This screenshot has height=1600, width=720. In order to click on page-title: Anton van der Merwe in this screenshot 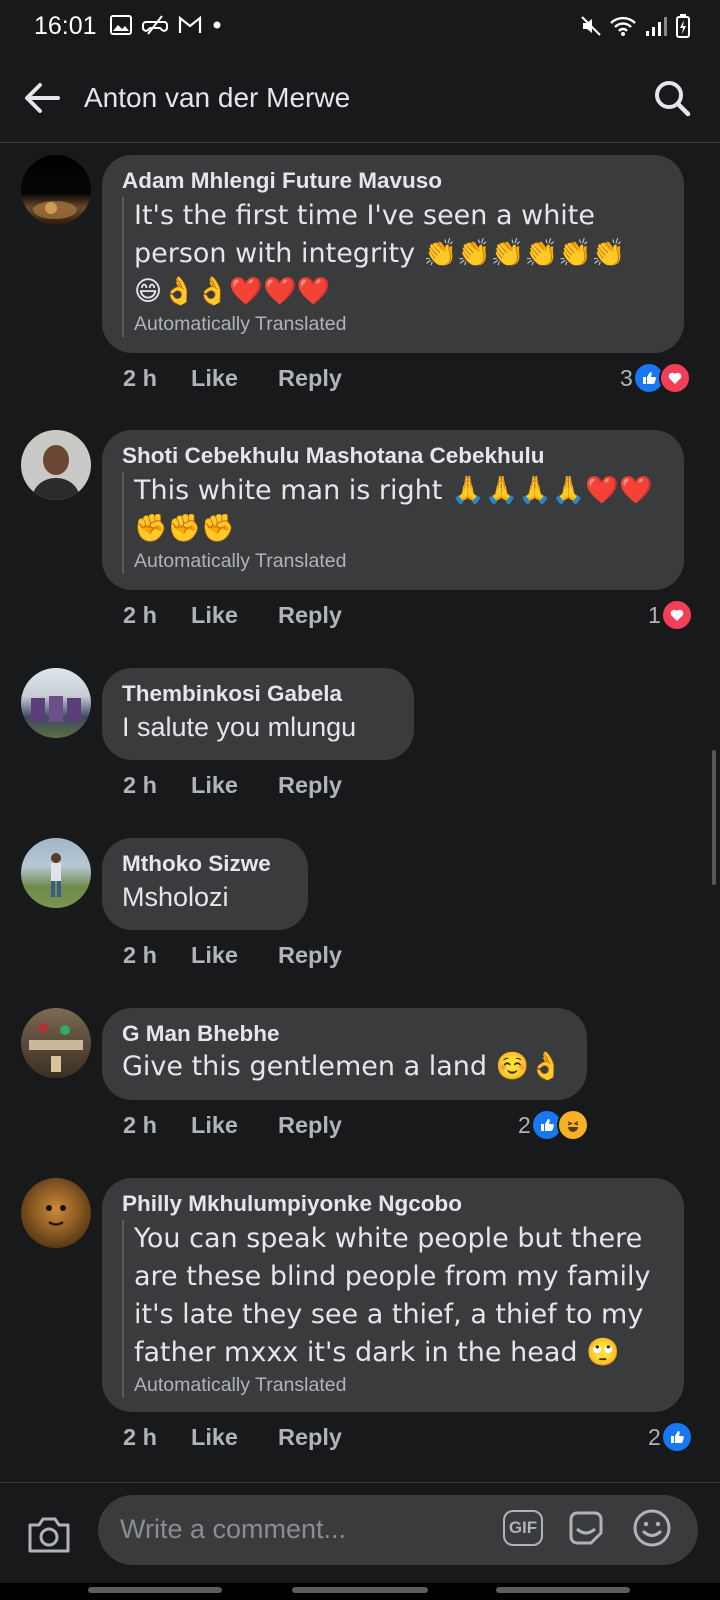, I will do `click(217, 97)`.